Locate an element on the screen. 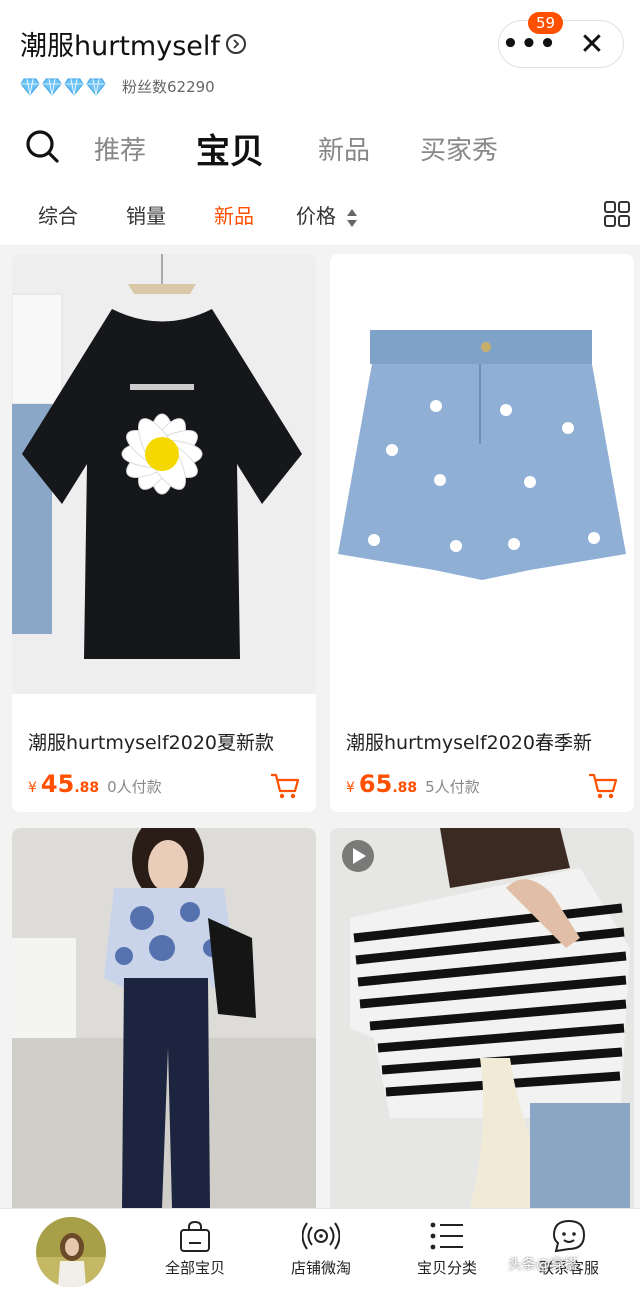 This screenshot has width=640, height=1292. sold-count: 5人付款 is located at coordinates (452, 787).